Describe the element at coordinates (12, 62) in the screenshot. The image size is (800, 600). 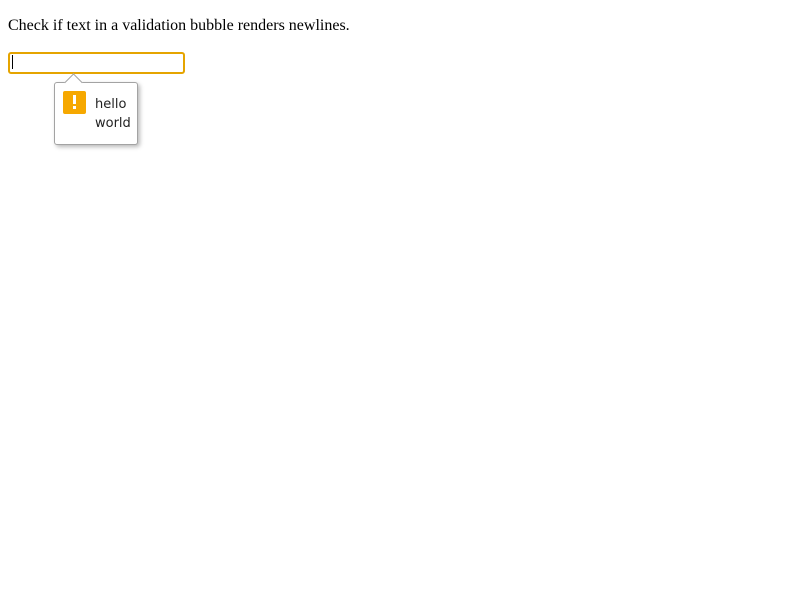
I see `text-cursor` at that location.